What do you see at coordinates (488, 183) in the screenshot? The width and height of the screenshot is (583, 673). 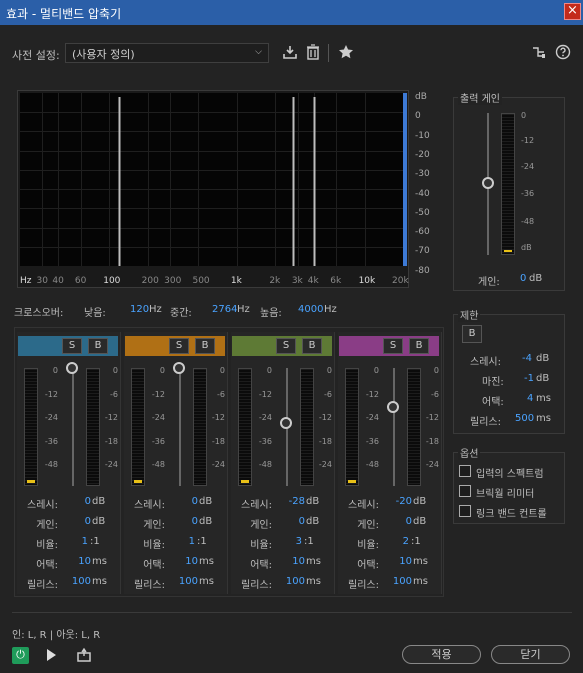 I see `output-gain-fader-knob` at bounding box center [488, 183].